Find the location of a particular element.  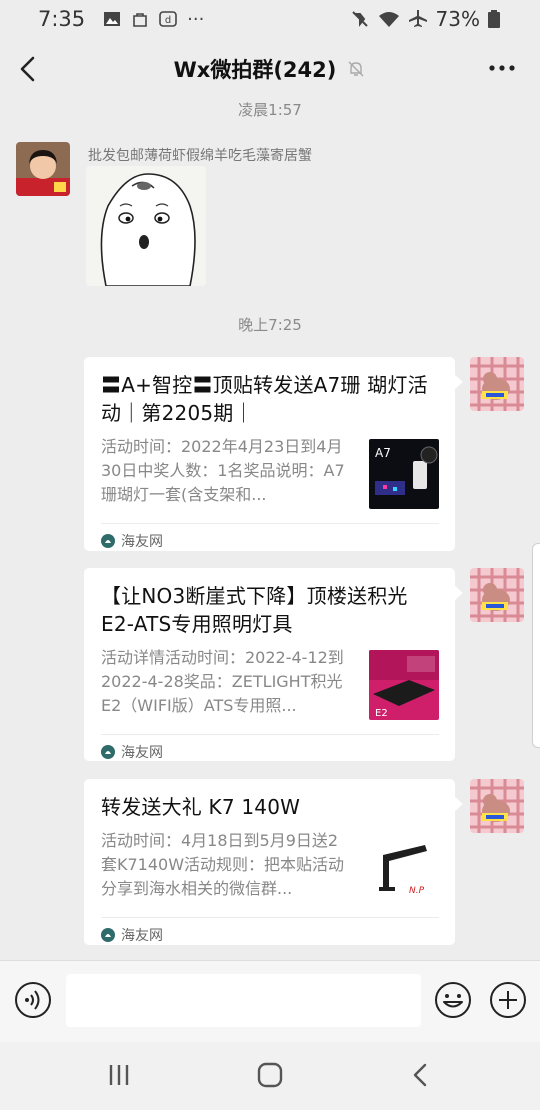

card-title: 〓A+智控〓顶贴转发送A7珊 瑚灯活动｜第2205期｜ is located at coordinates (264, 399).